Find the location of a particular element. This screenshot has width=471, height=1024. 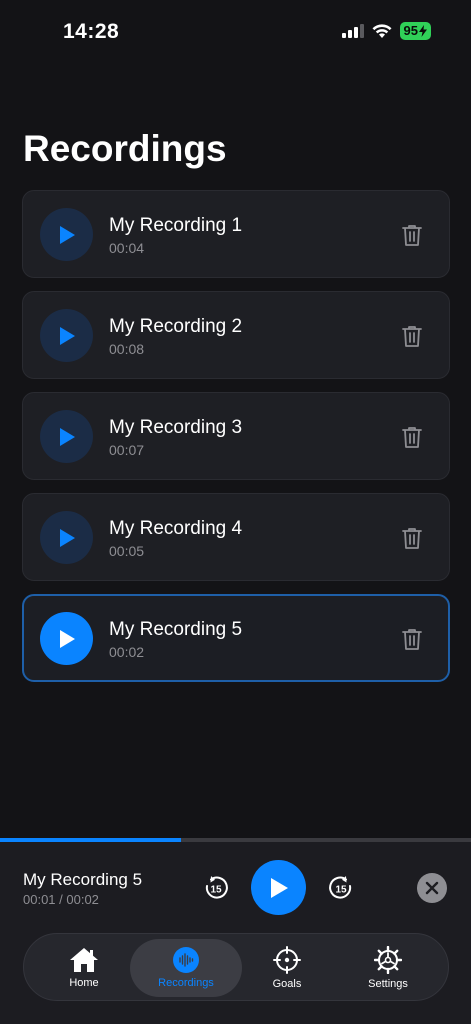

tab-recordings: Recordings is located at coordinates (186, 968).